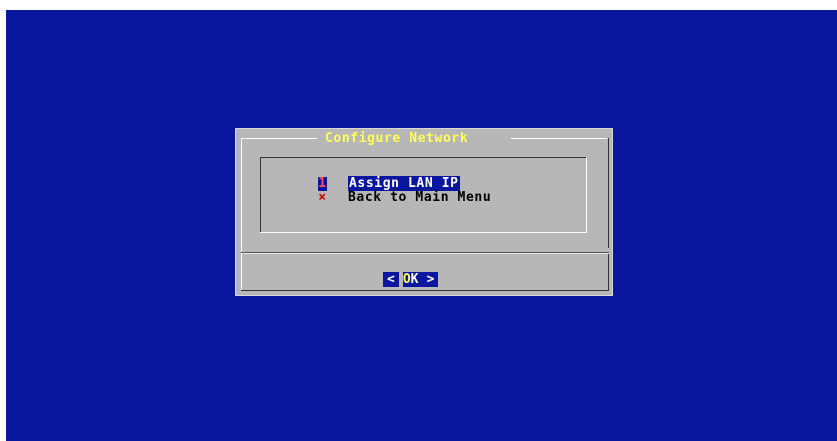 This screenshot has height=441, width=837. I want to click on menu-item-key: ×, so click(322, 197).